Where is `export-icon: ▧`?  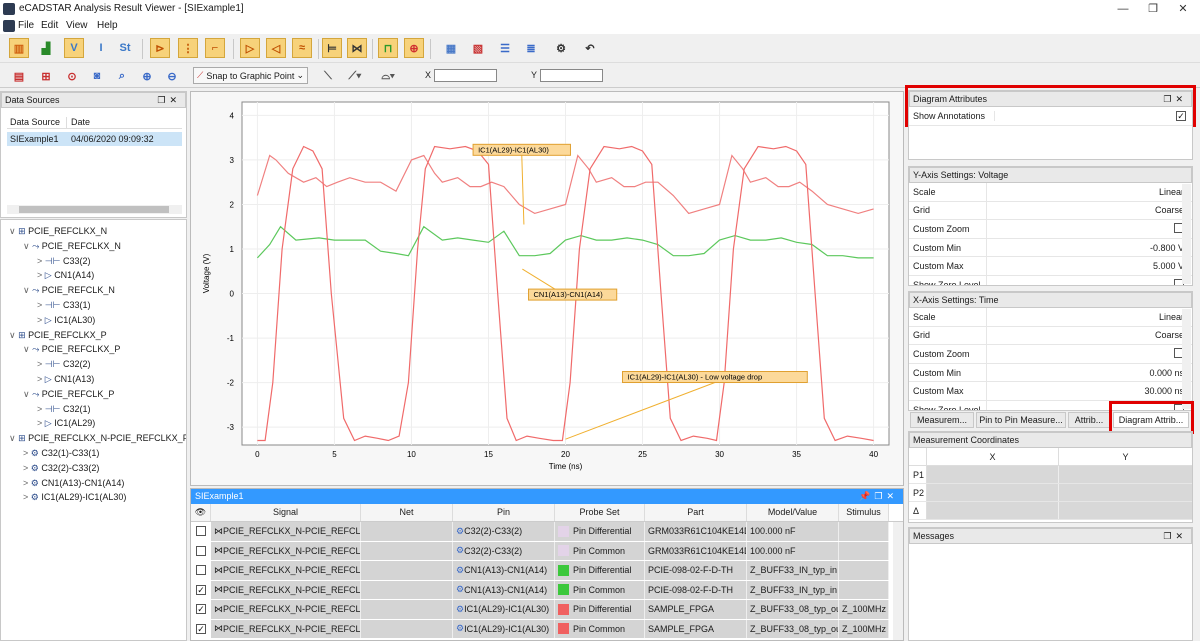
export-icon: ▧ is located at coordinates (478, 48).